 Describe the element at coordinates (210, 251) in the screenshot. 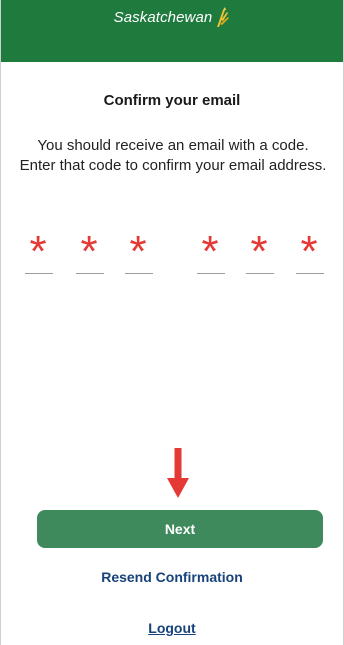

I see `code-digit-4-value: *` at that location.